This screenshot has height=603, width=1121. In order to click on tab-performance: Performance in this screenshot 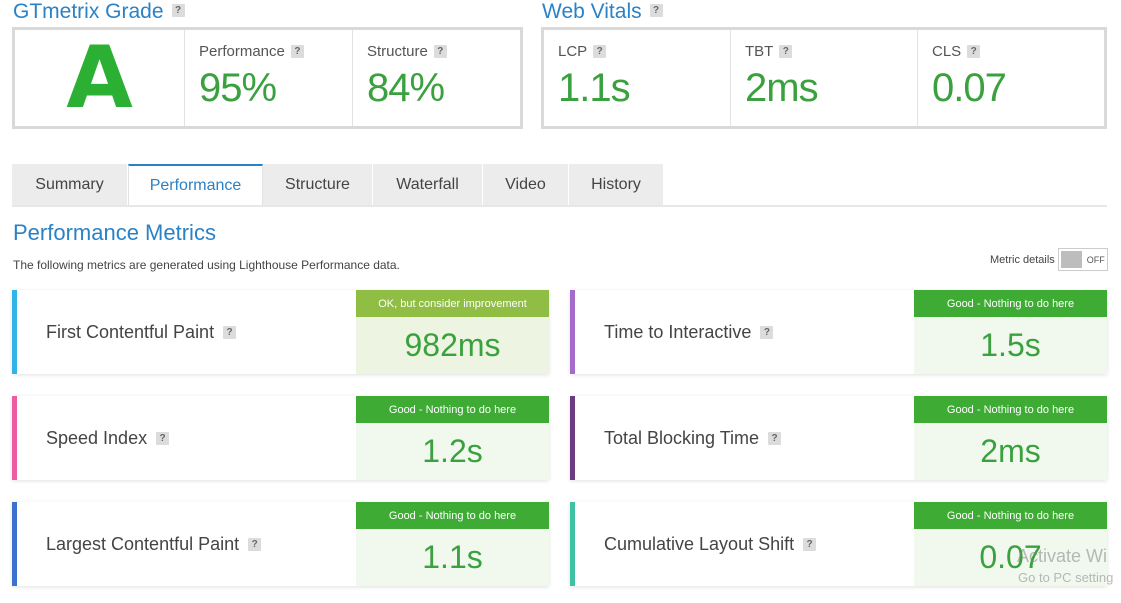, I will do `click(195, 184)`.